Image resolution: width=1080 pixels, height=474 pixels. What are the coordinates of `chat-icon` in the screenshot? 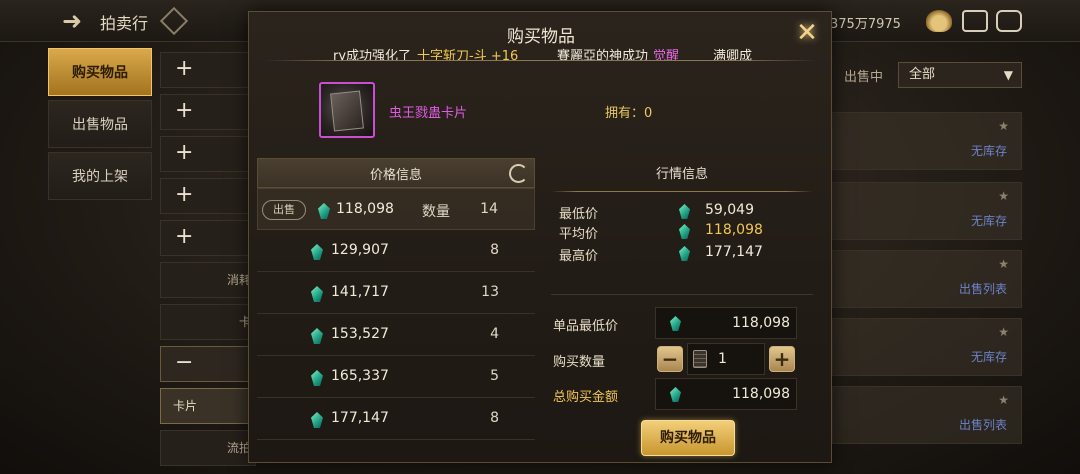 It's located at (1009, 21).